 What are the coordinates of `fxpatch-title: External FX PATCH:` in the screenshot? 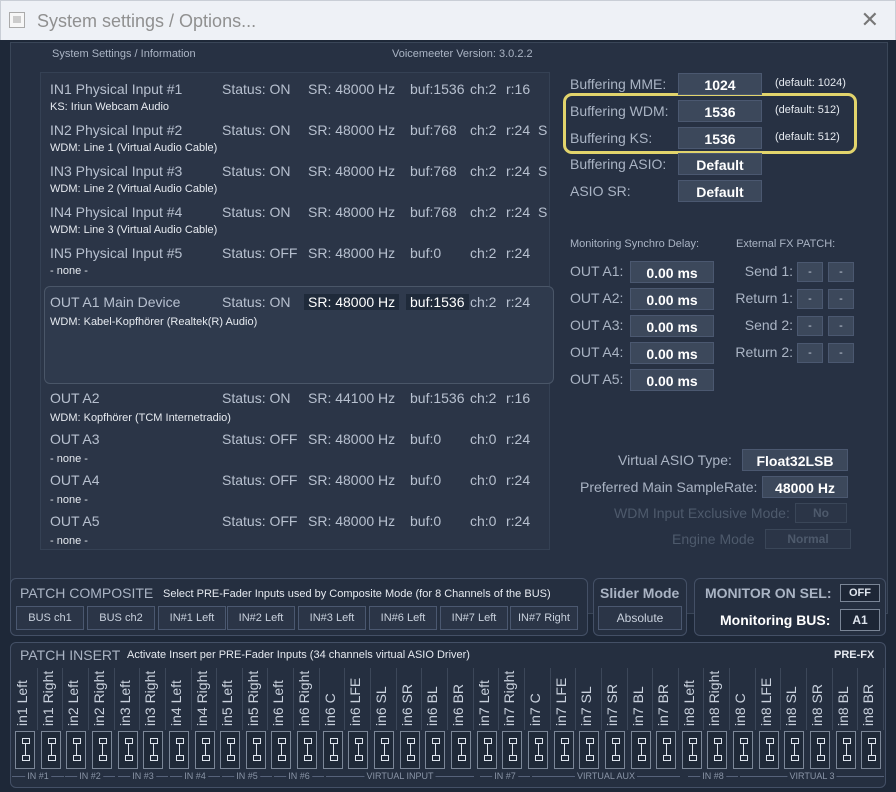 It's located at (786, 244).